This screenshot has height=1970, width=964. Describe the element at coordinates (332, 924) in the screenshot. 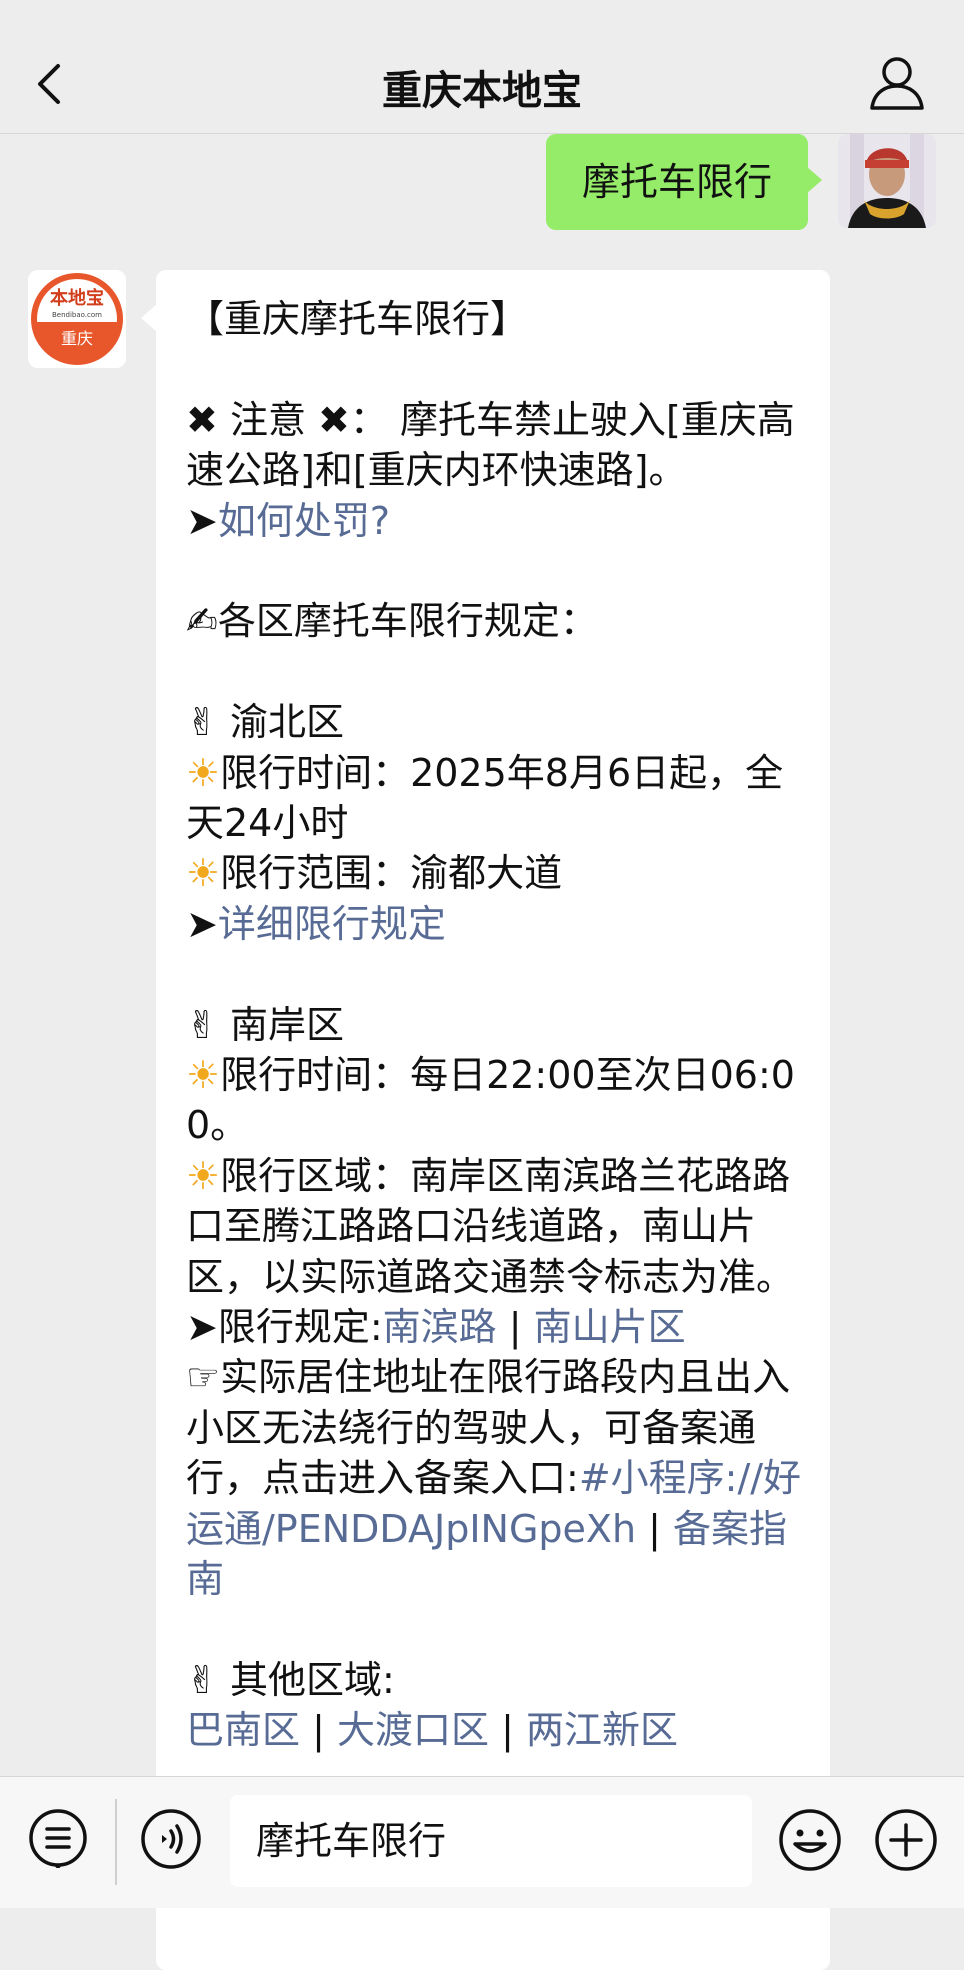

I see `yubei-detail-link: 详细限行规定` at that location.